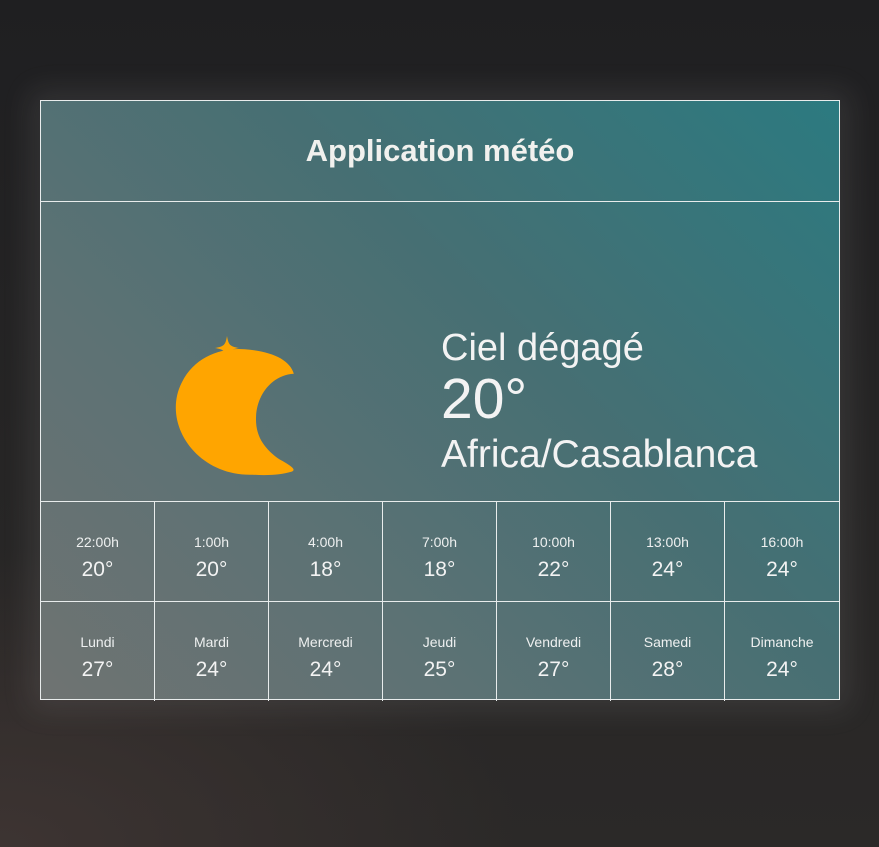 The height and width of the screenshot is (847, 879). What do you see at coordinates (211, 642) in the screenshot?
I see `daily-day: Mardi` at bounding box center [211, 642].